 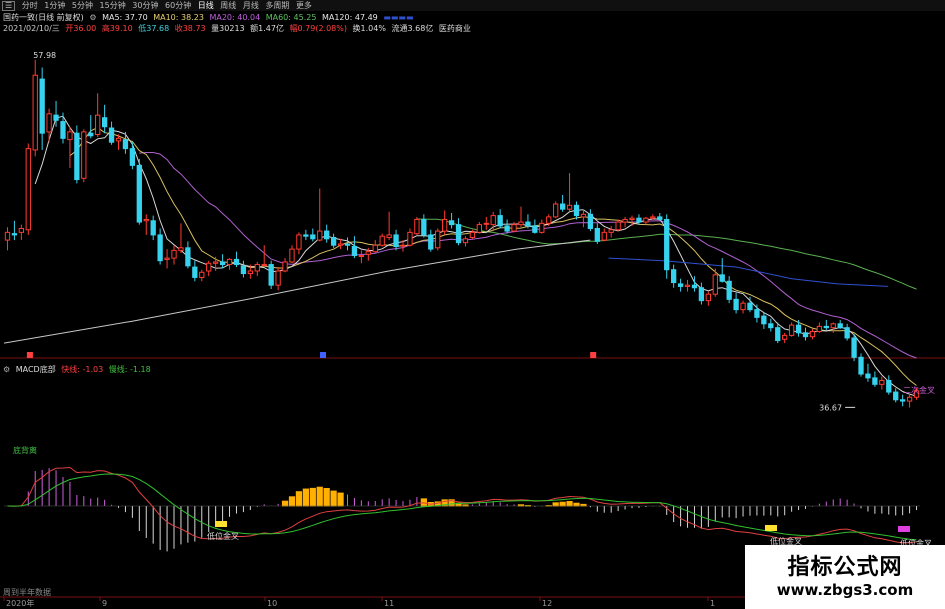 I want to click on second-golden-cross-label: 二次金叉, so click(x=919, y=390).